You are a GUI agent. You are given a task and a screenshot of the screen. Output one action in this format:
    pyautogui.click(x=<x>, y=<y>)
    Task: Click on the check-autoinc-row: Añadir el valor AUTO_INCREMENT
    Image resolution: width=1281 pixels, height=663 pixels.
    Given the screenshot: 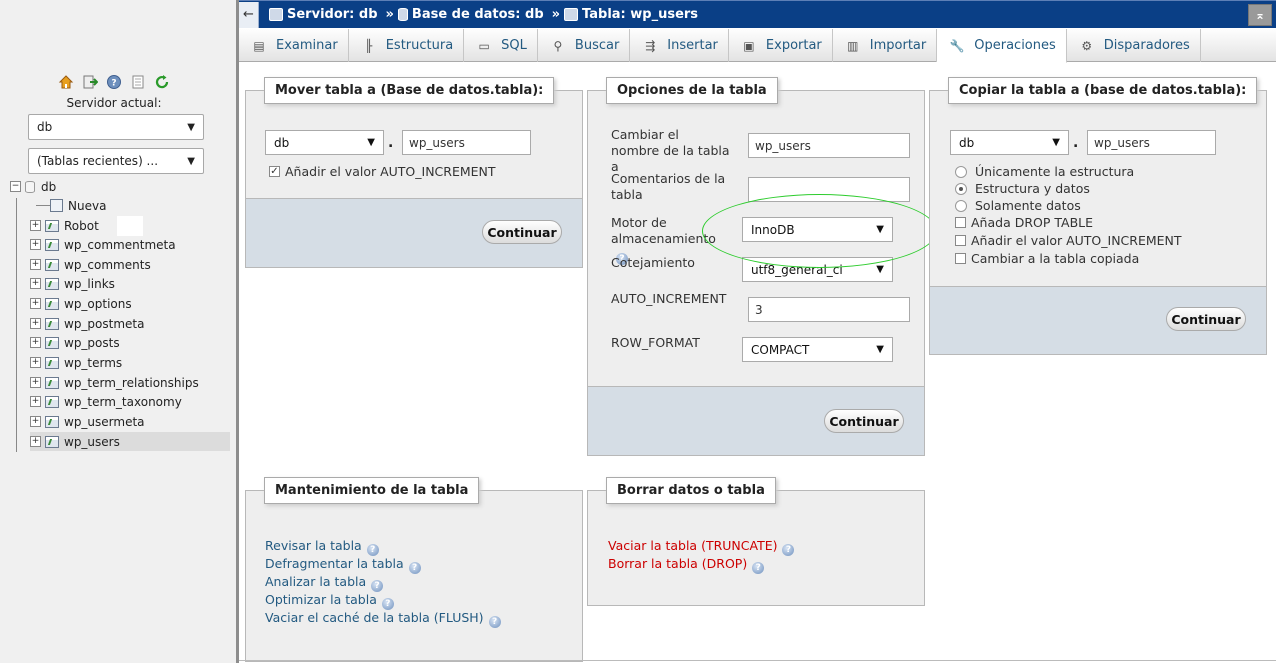 What is the action you would take?
    pyautogui.click(x=1068, y=240)
    